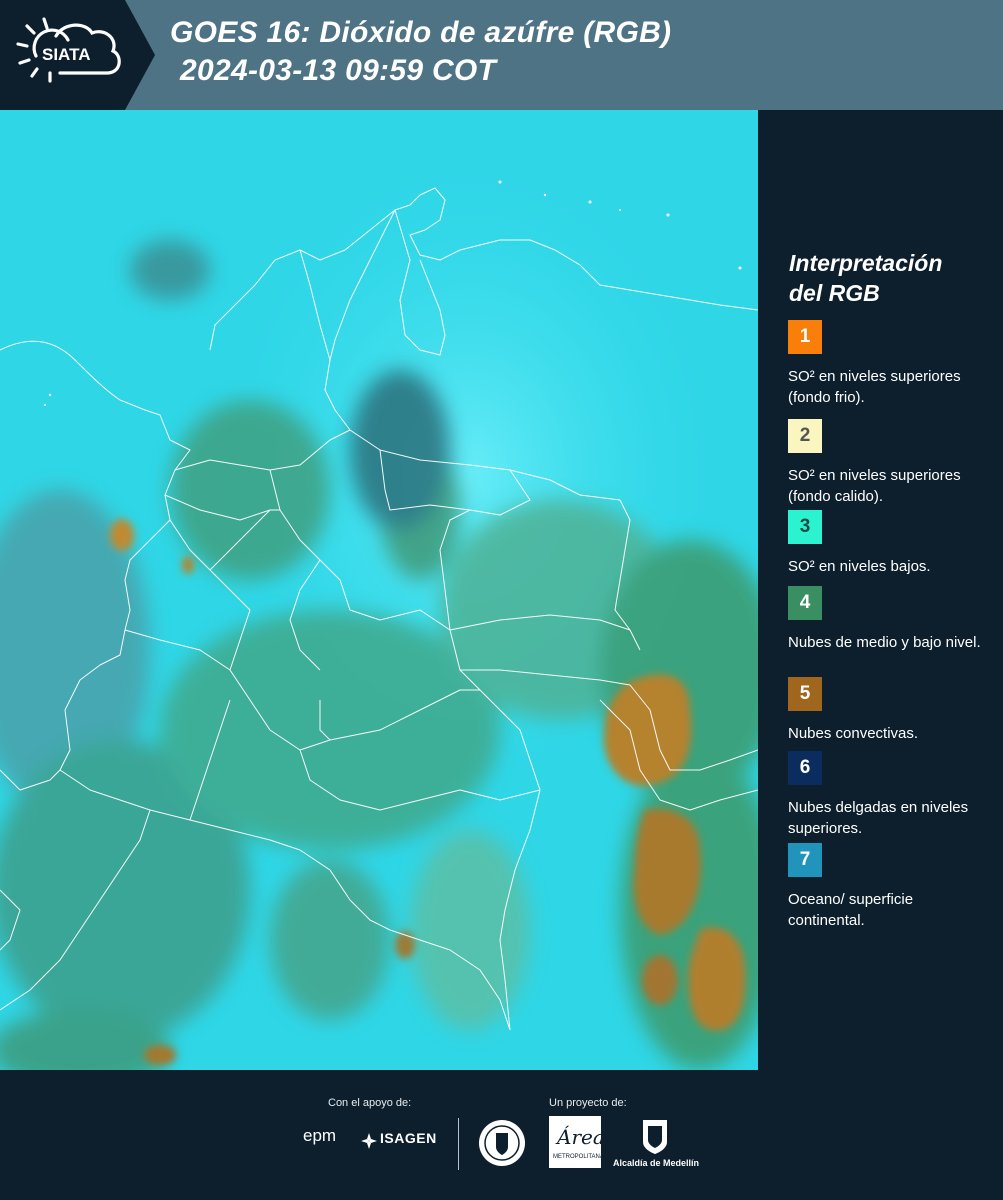 The width and height of the screenshot is (1003, 1200). What do you see at coordinates (805, 603) in the screenshot?
I see `legend-swatch-4: 4` at bounding box center [805, 603].